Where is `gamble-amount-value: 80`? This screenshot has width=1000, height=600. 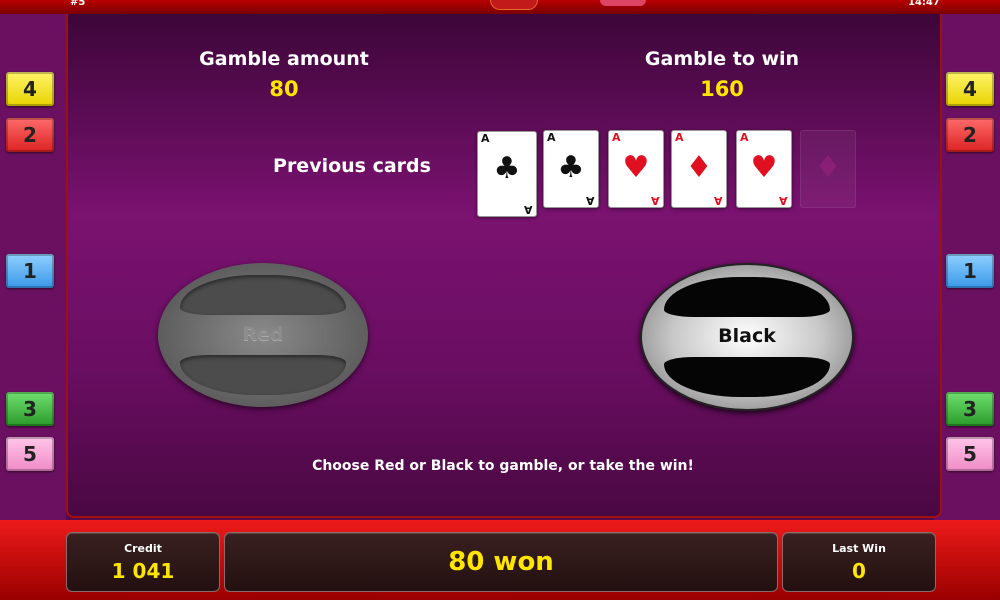 gamble-amount-value: 80 is located at coordinates (284, 89).